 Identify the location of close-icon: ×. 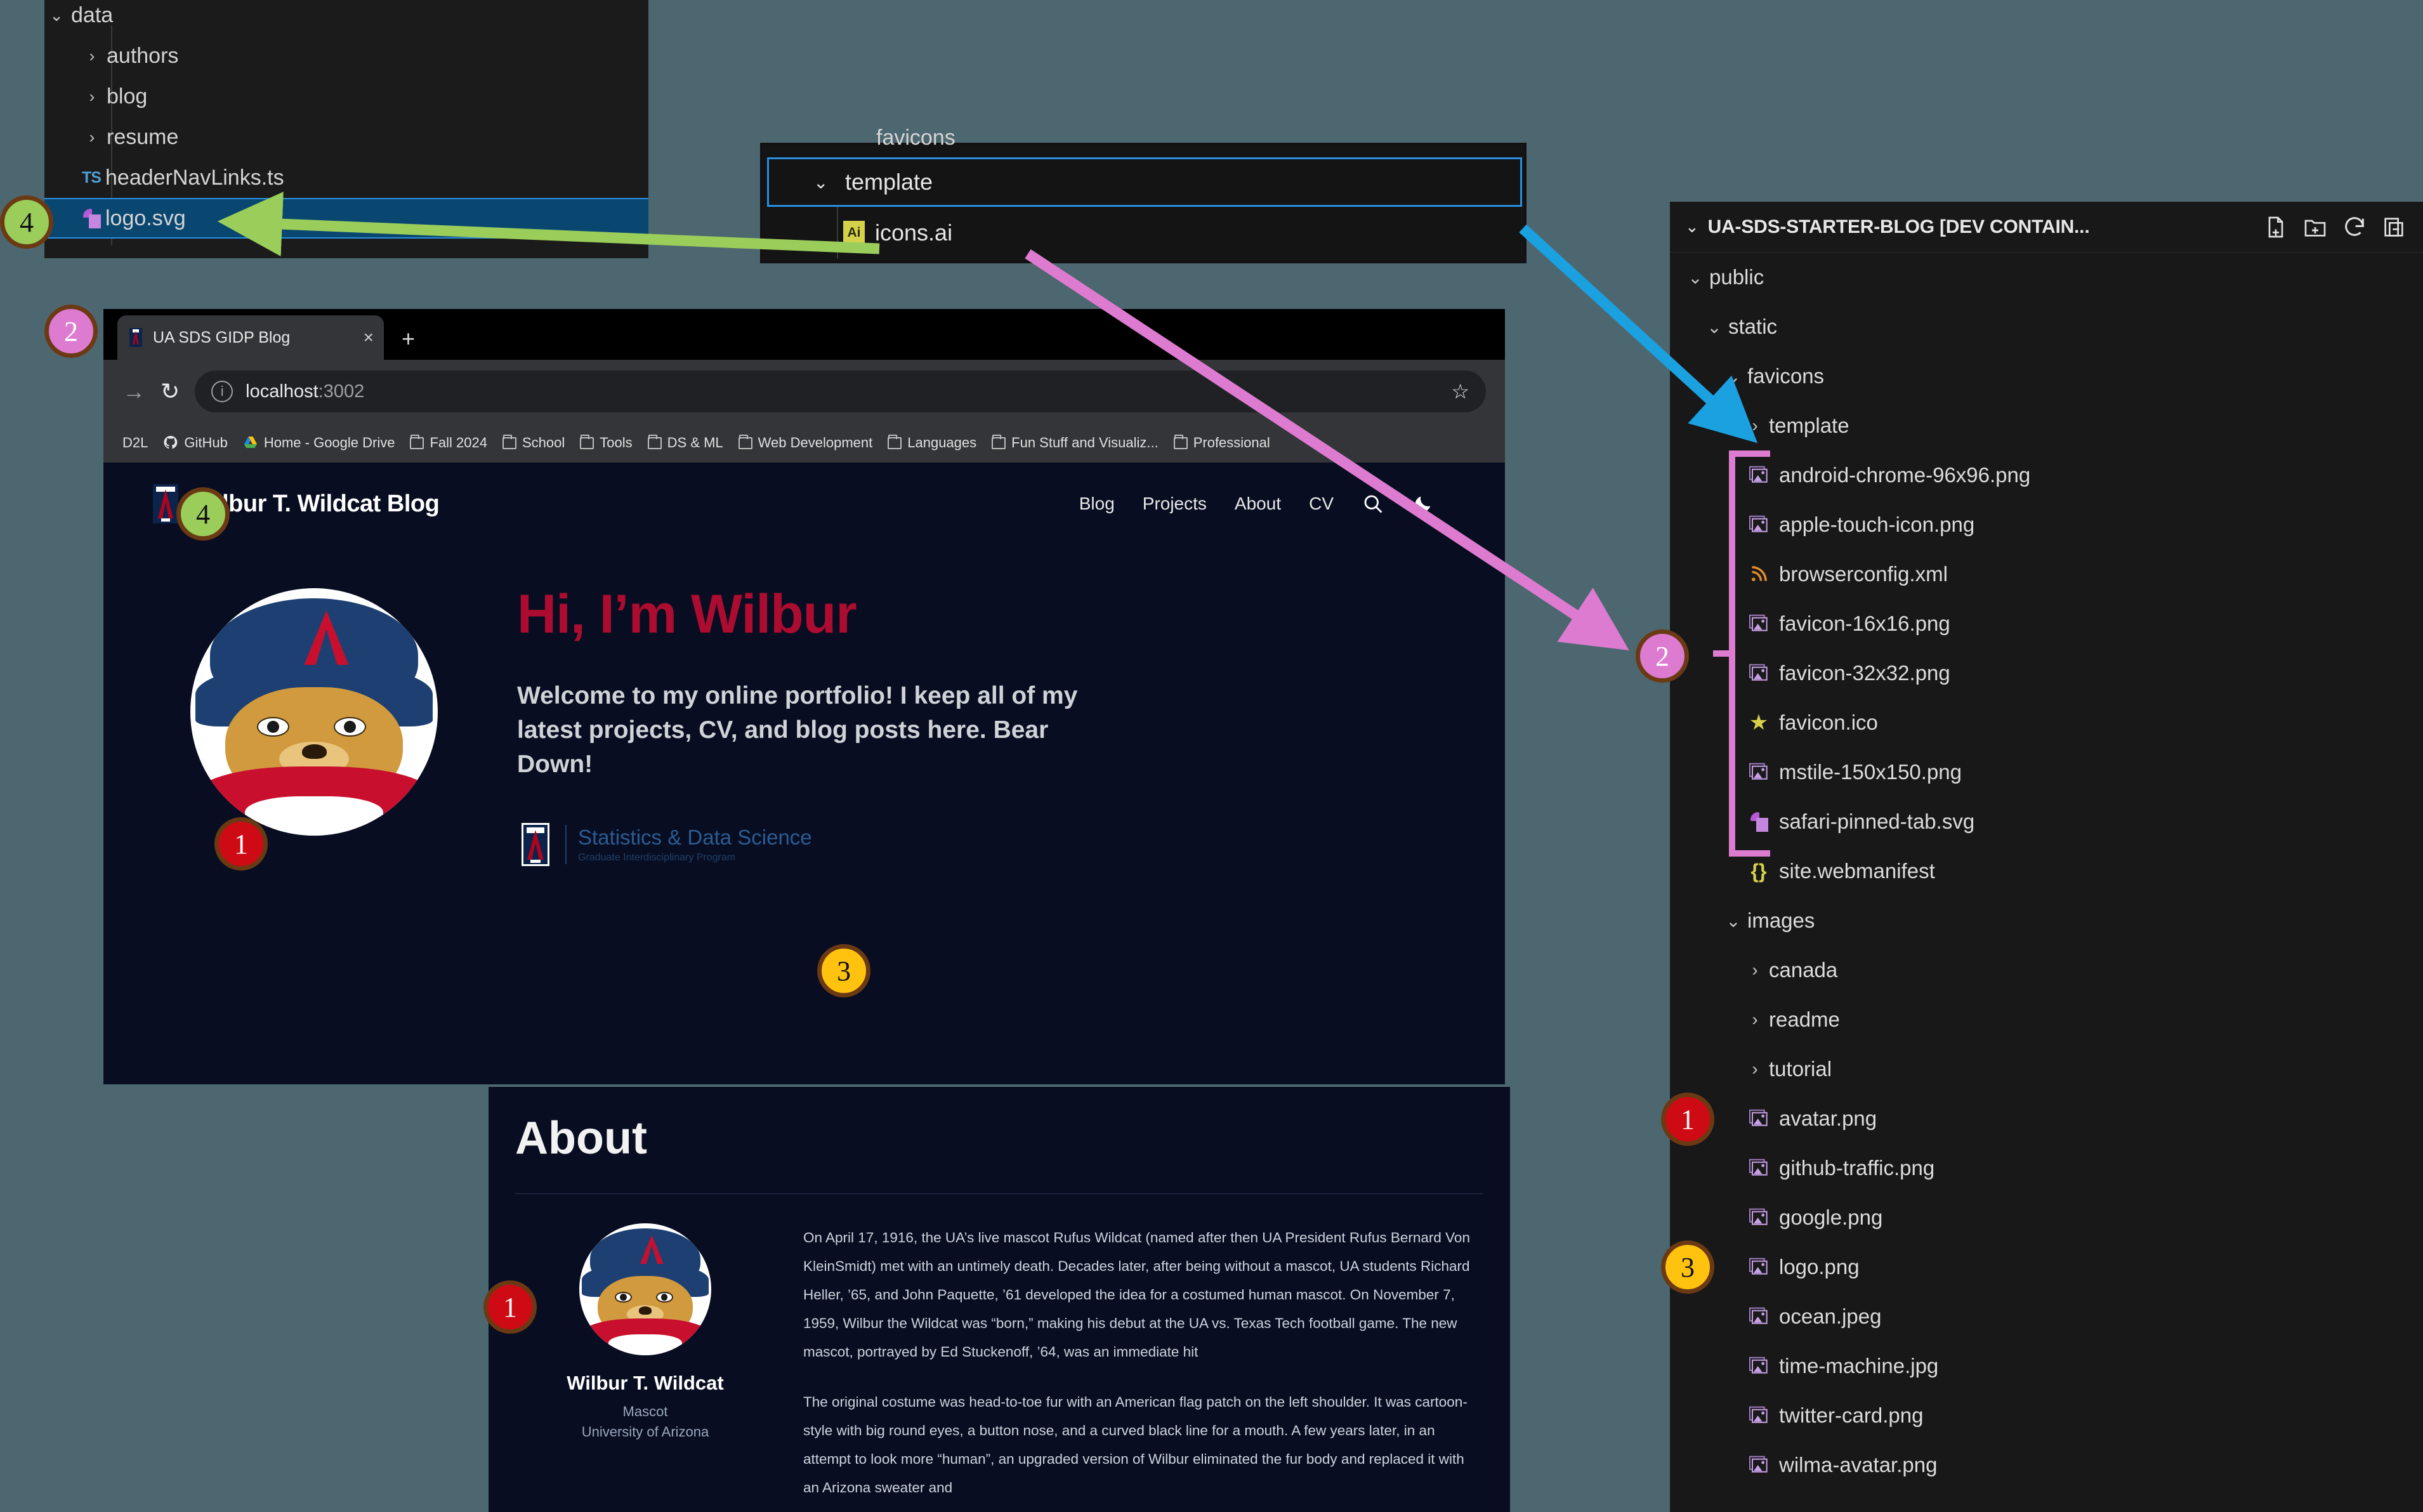
(369, 338).